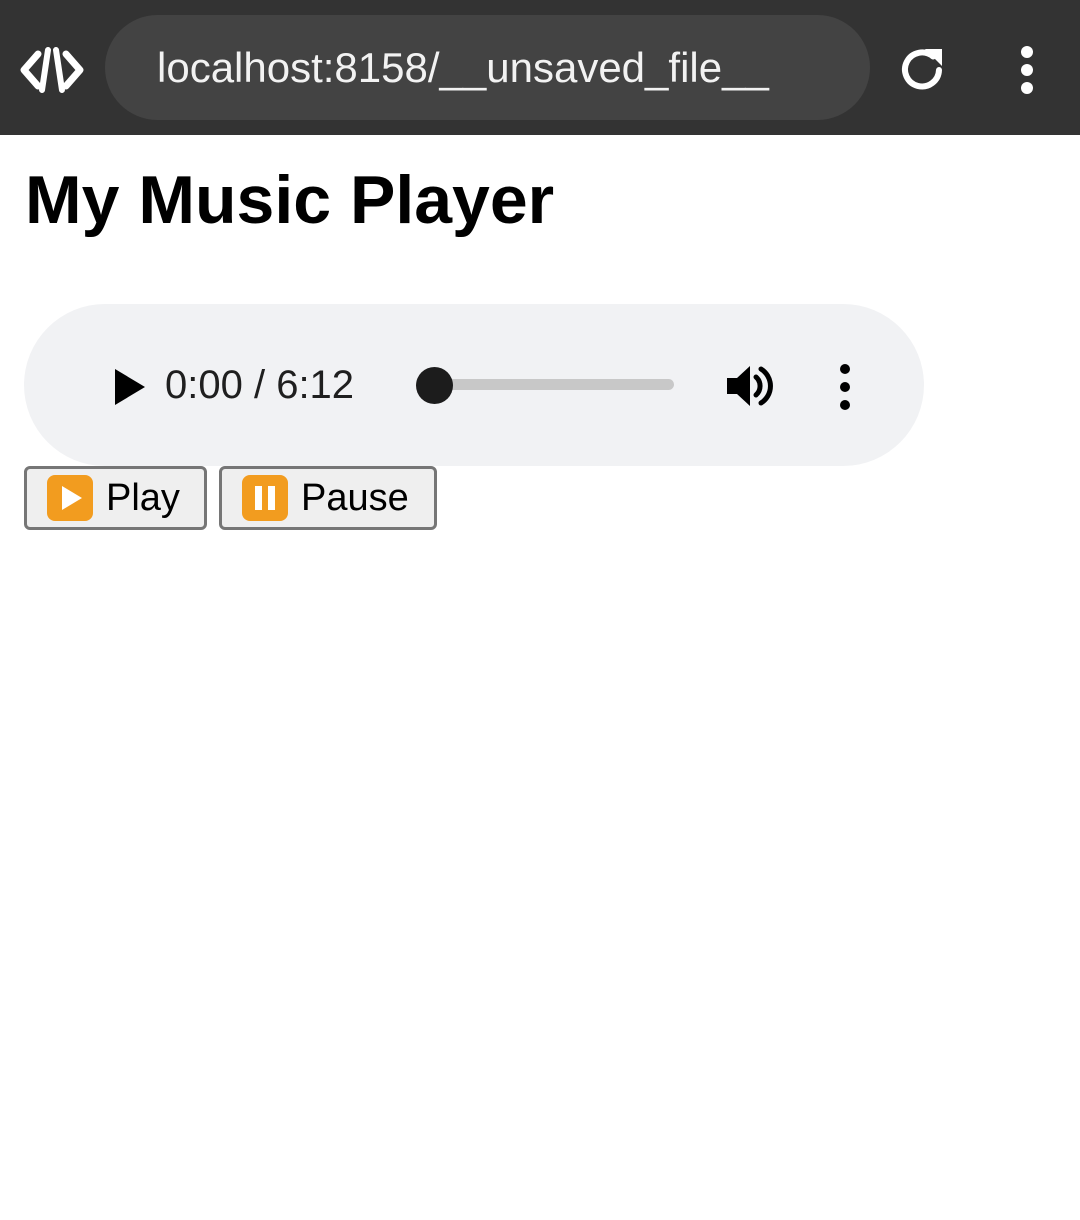 The width and height of the screenshot is (1080, 1220). I want to click on audio-player: 0:00 / 6:12, so click(474, 385).